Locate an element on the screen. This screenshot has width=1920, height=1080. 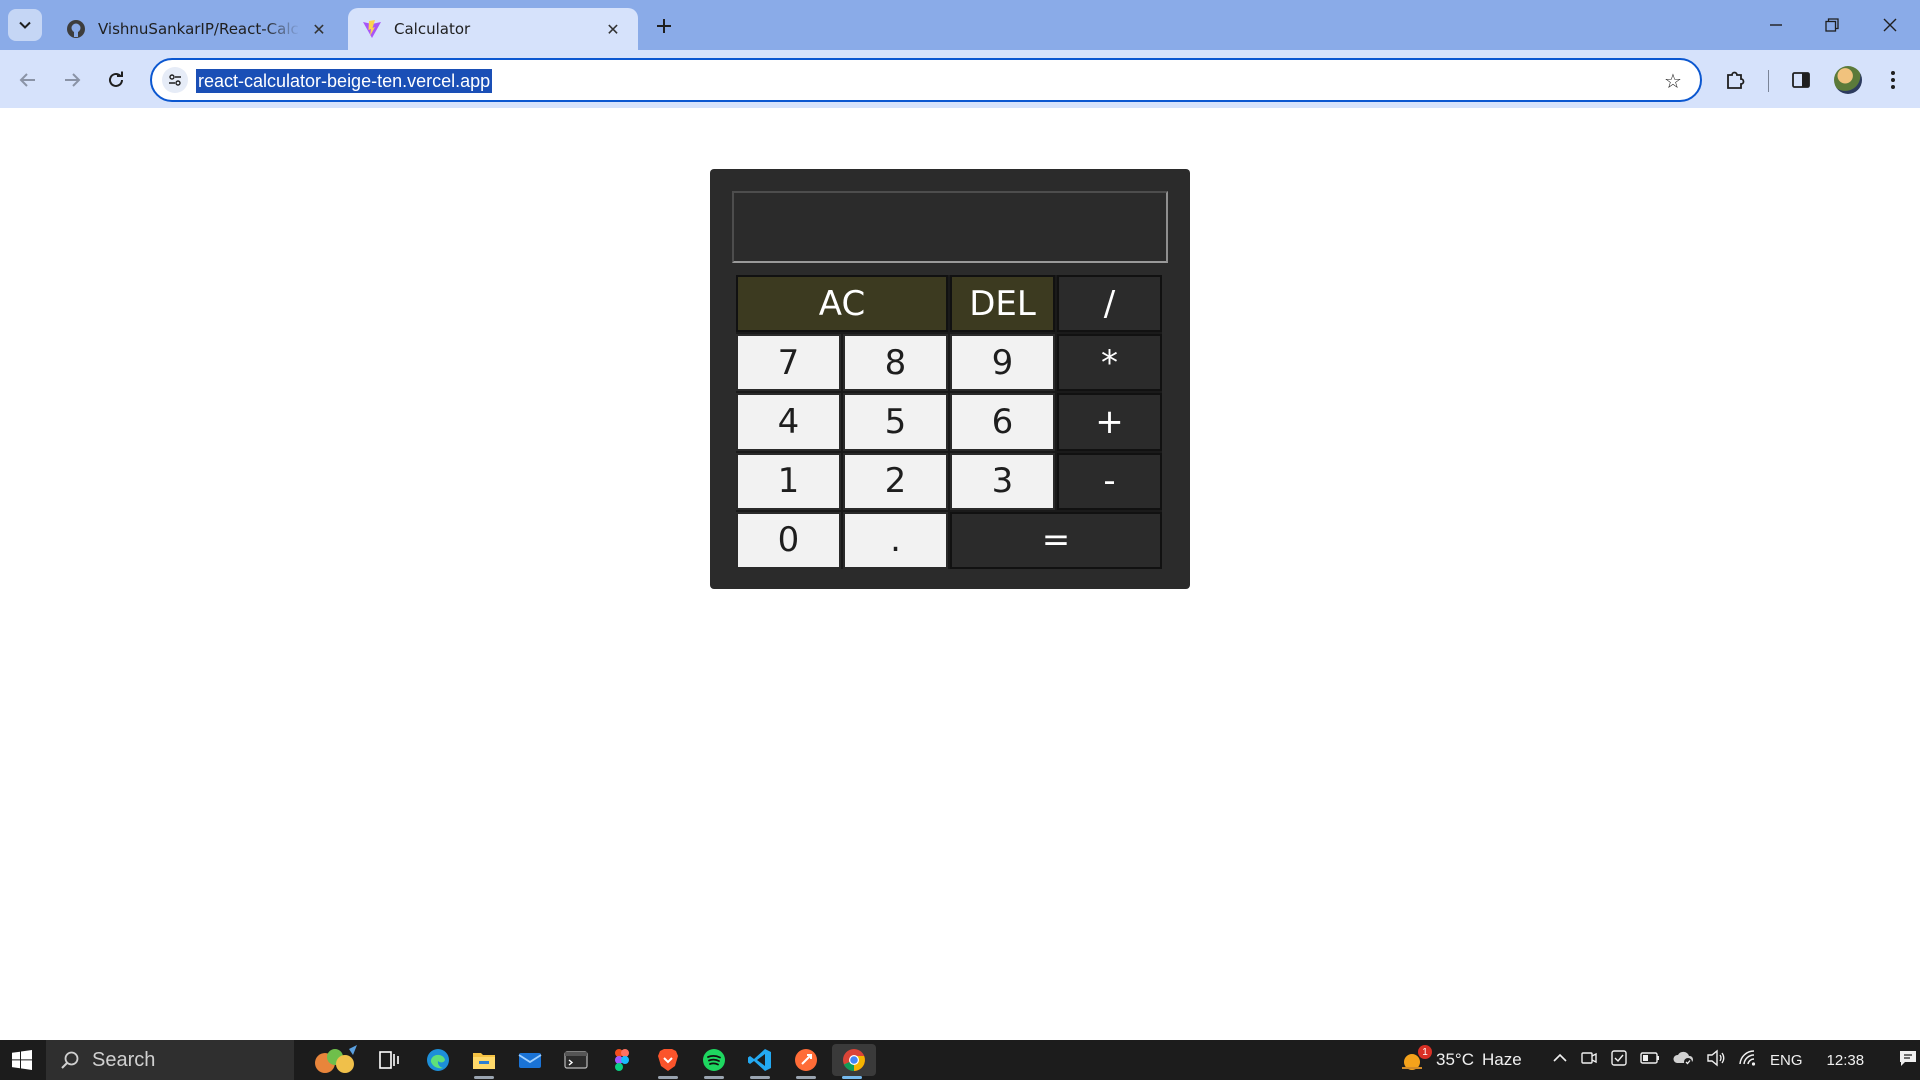
windows-icon is located at coordinates (22, 1060).